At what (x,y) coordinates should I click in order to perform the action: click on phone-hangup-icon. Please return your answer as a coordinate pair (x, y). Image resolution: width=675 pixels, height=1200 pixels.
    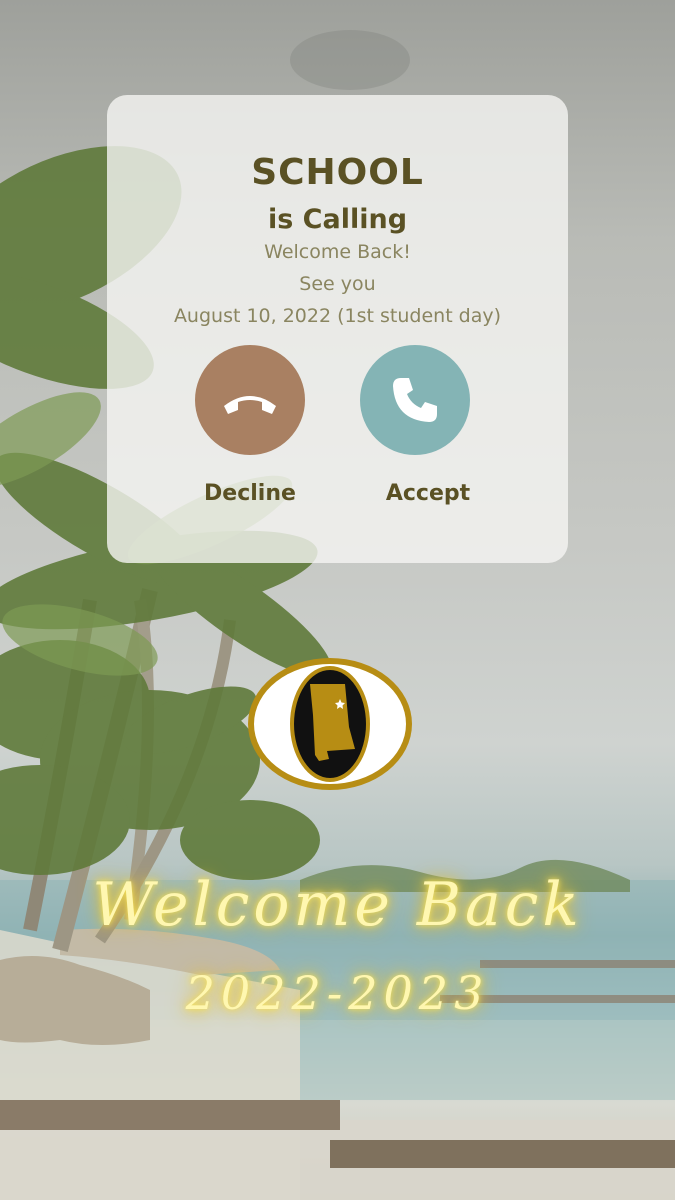
    Looking at the image, I should click on (250, 405).